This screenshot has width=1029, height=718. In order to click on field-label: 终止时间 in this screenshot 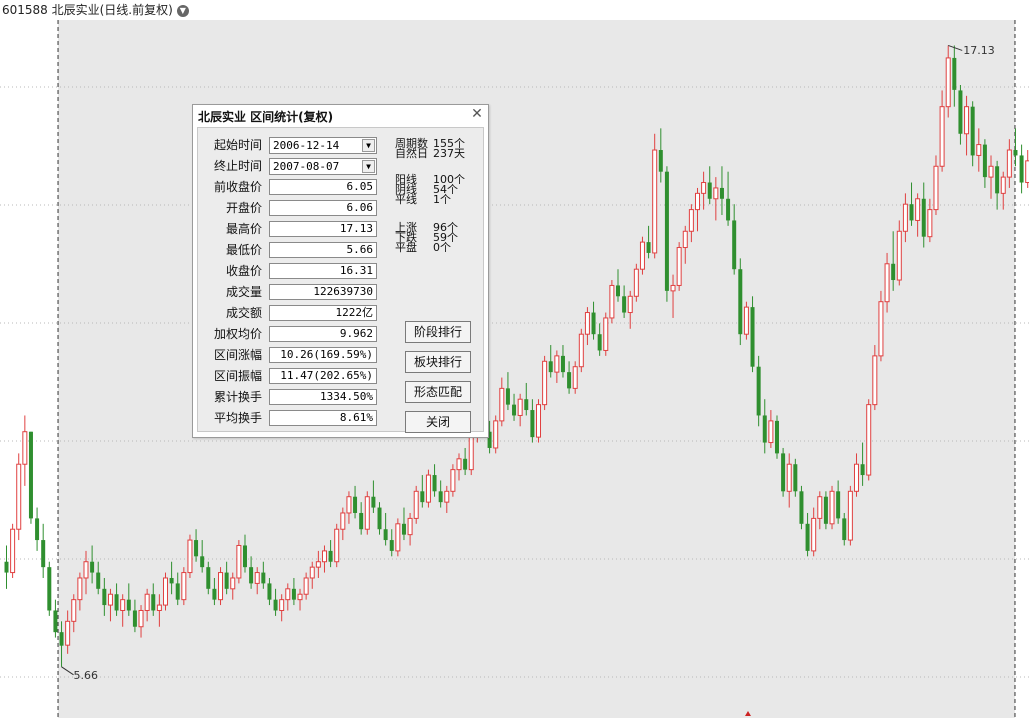, I will do `click(237, 166)`.